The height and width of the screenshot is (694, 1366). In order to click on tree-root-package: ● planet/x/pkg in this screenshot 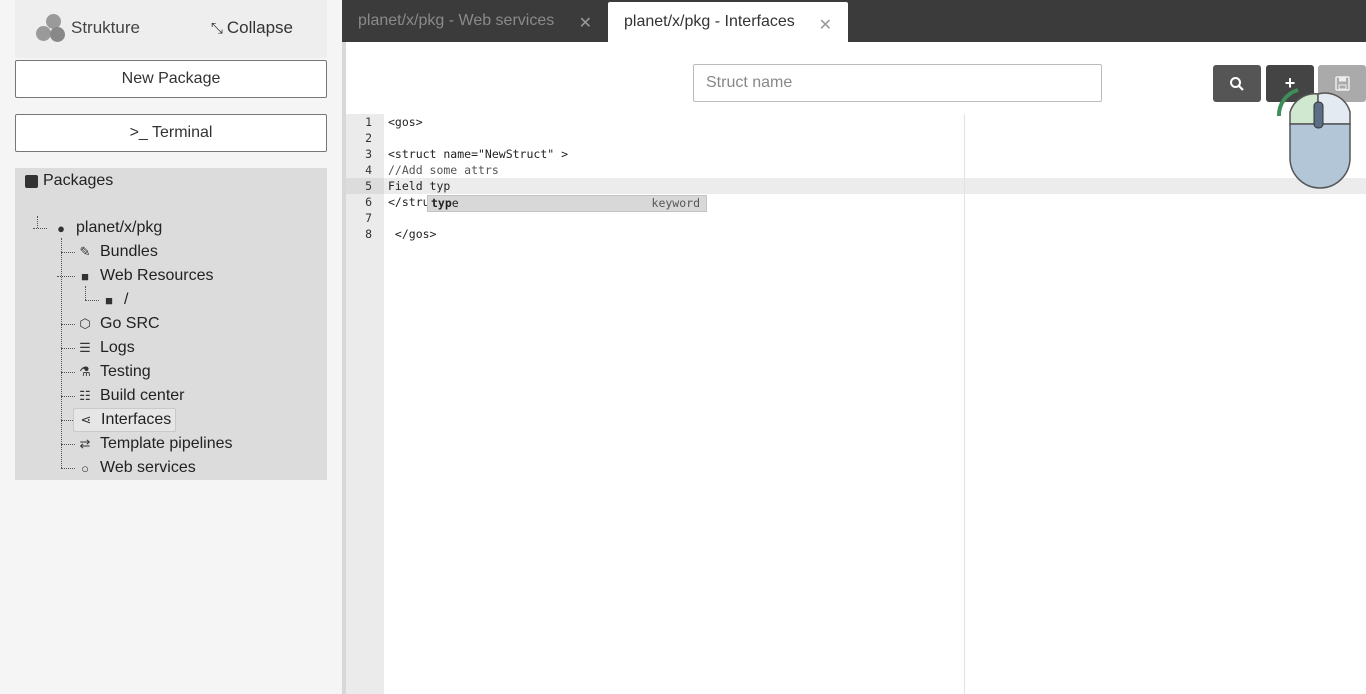, I will do `click(107, 228)`.